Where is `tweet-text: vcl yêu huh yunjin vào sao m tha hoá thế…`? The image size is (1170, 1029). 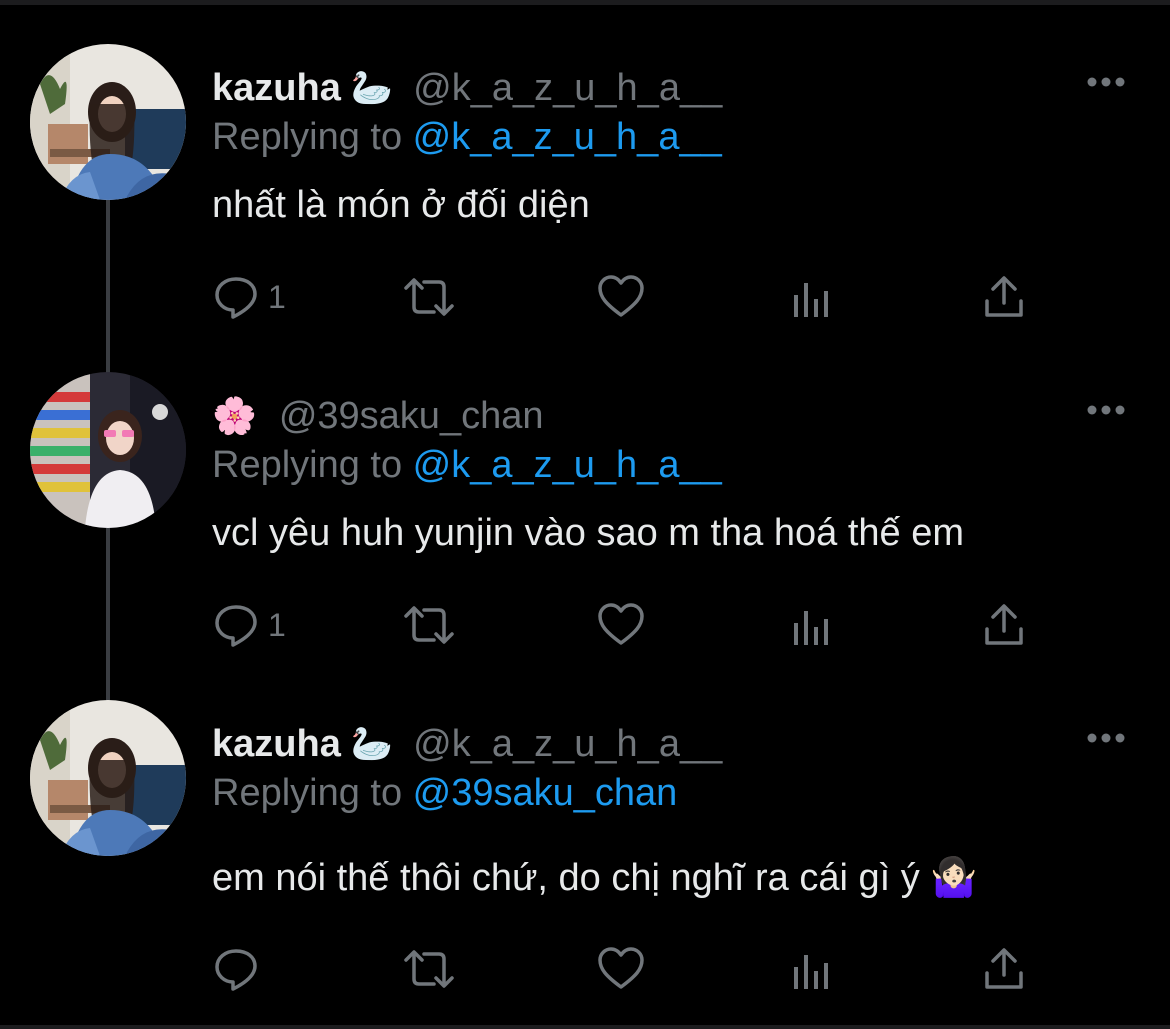
tweet-text: vcl yêu huh yunjin vào sao m tha hoá thế… is located at coordinates (588, 533).